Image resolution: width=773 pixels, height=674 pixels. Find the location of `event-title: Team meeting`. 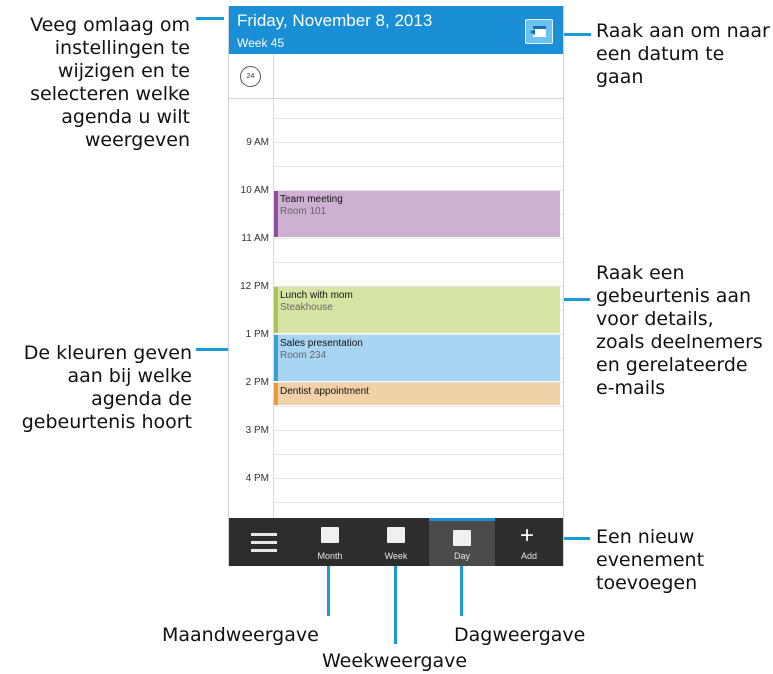

event-title: Team meeting is located at coordinates (311, 199).